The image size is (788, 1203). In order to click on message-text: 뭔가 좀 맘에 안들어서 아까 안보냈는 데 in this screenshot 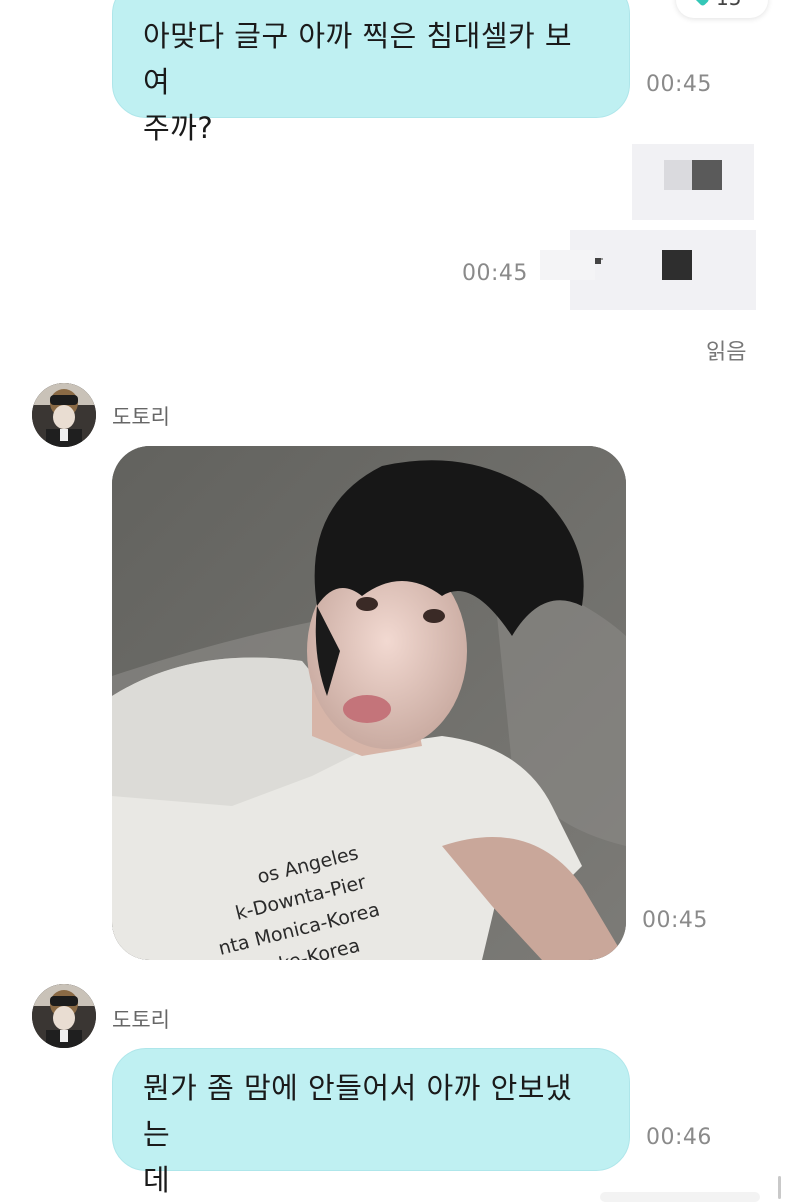, I will do `click(358, 1134)`.